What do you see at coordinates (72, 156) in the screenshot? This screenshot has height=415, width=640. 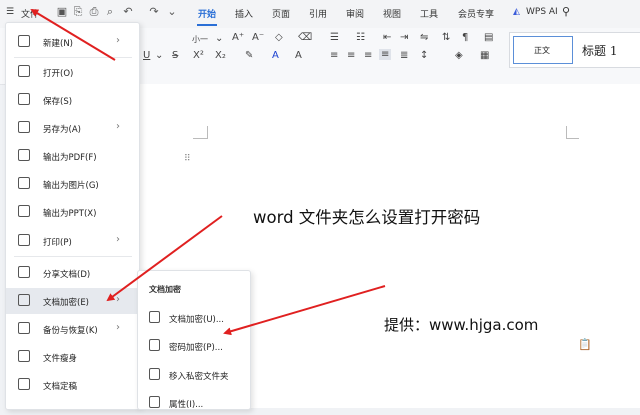 I see `menu-item-export-pdf: 输出为PDF(F)` at bounding box center [72, 156].